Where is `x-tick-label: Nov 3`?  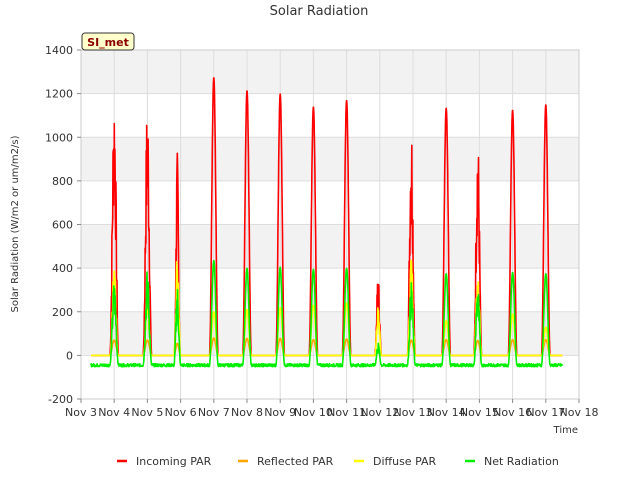 x-tick-label: Nov 3 is located at coordinates (81, 412).